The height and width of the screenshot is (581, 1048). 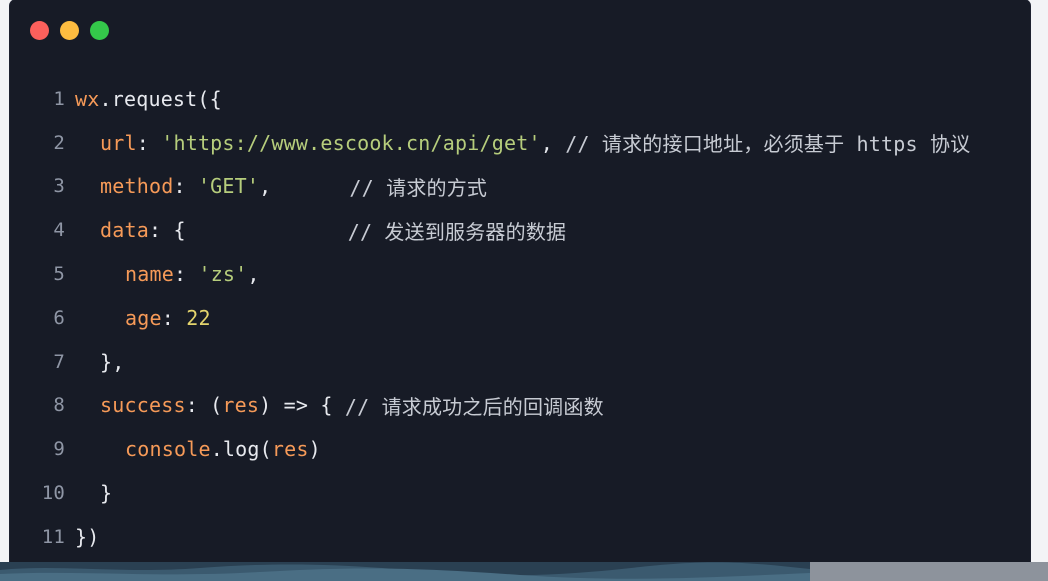 I want to click on code-token-punct: }, so click(x=106, y=493).